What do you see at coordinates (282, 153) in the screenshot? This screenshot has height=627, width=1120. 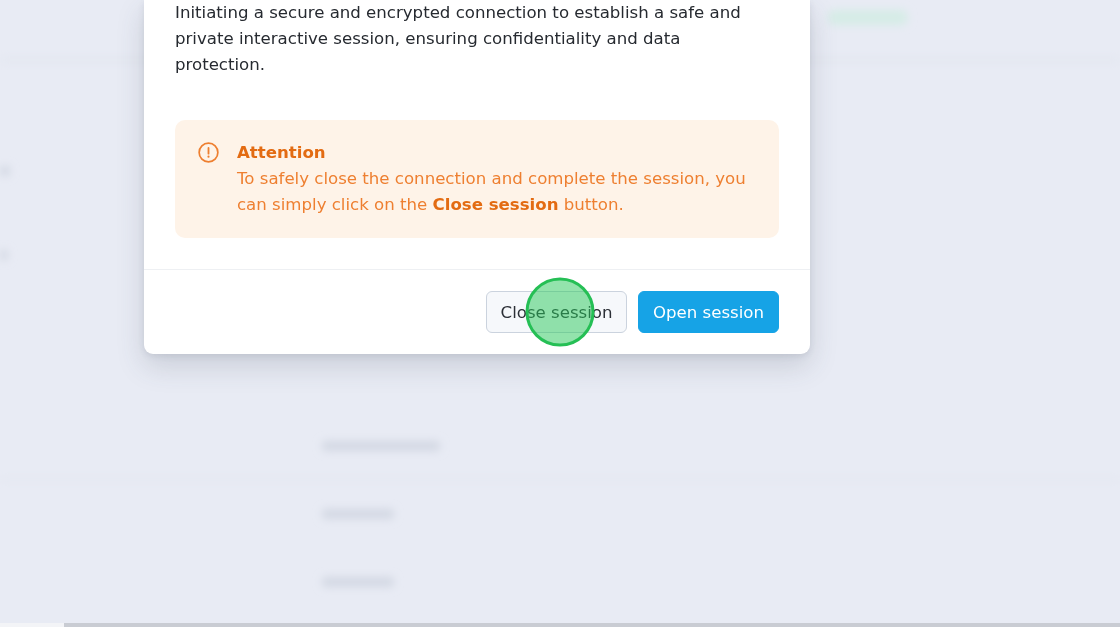 I see `alert-title: Attention` at bounding box center [282, 153].